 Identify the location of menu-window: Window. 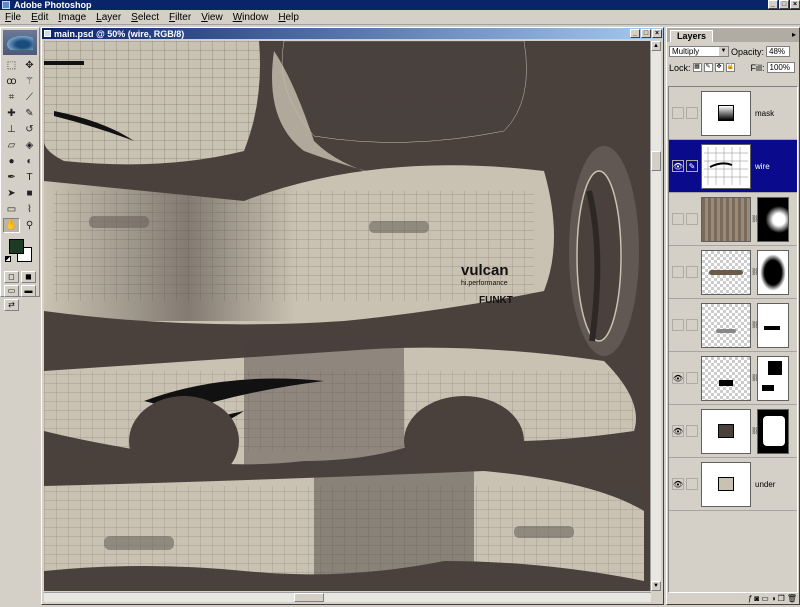
(251, 17).